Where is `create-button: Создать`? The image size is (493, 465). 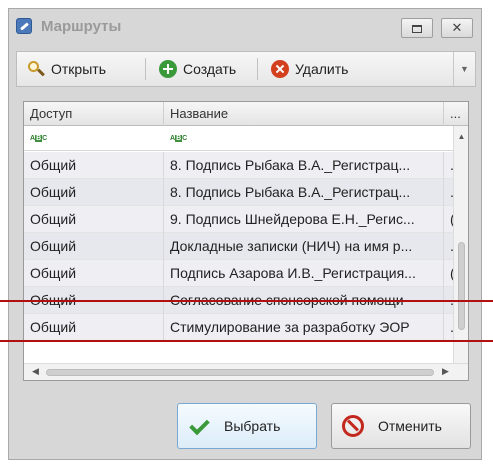
create-button: Создать is located at coordinates (197, 69).